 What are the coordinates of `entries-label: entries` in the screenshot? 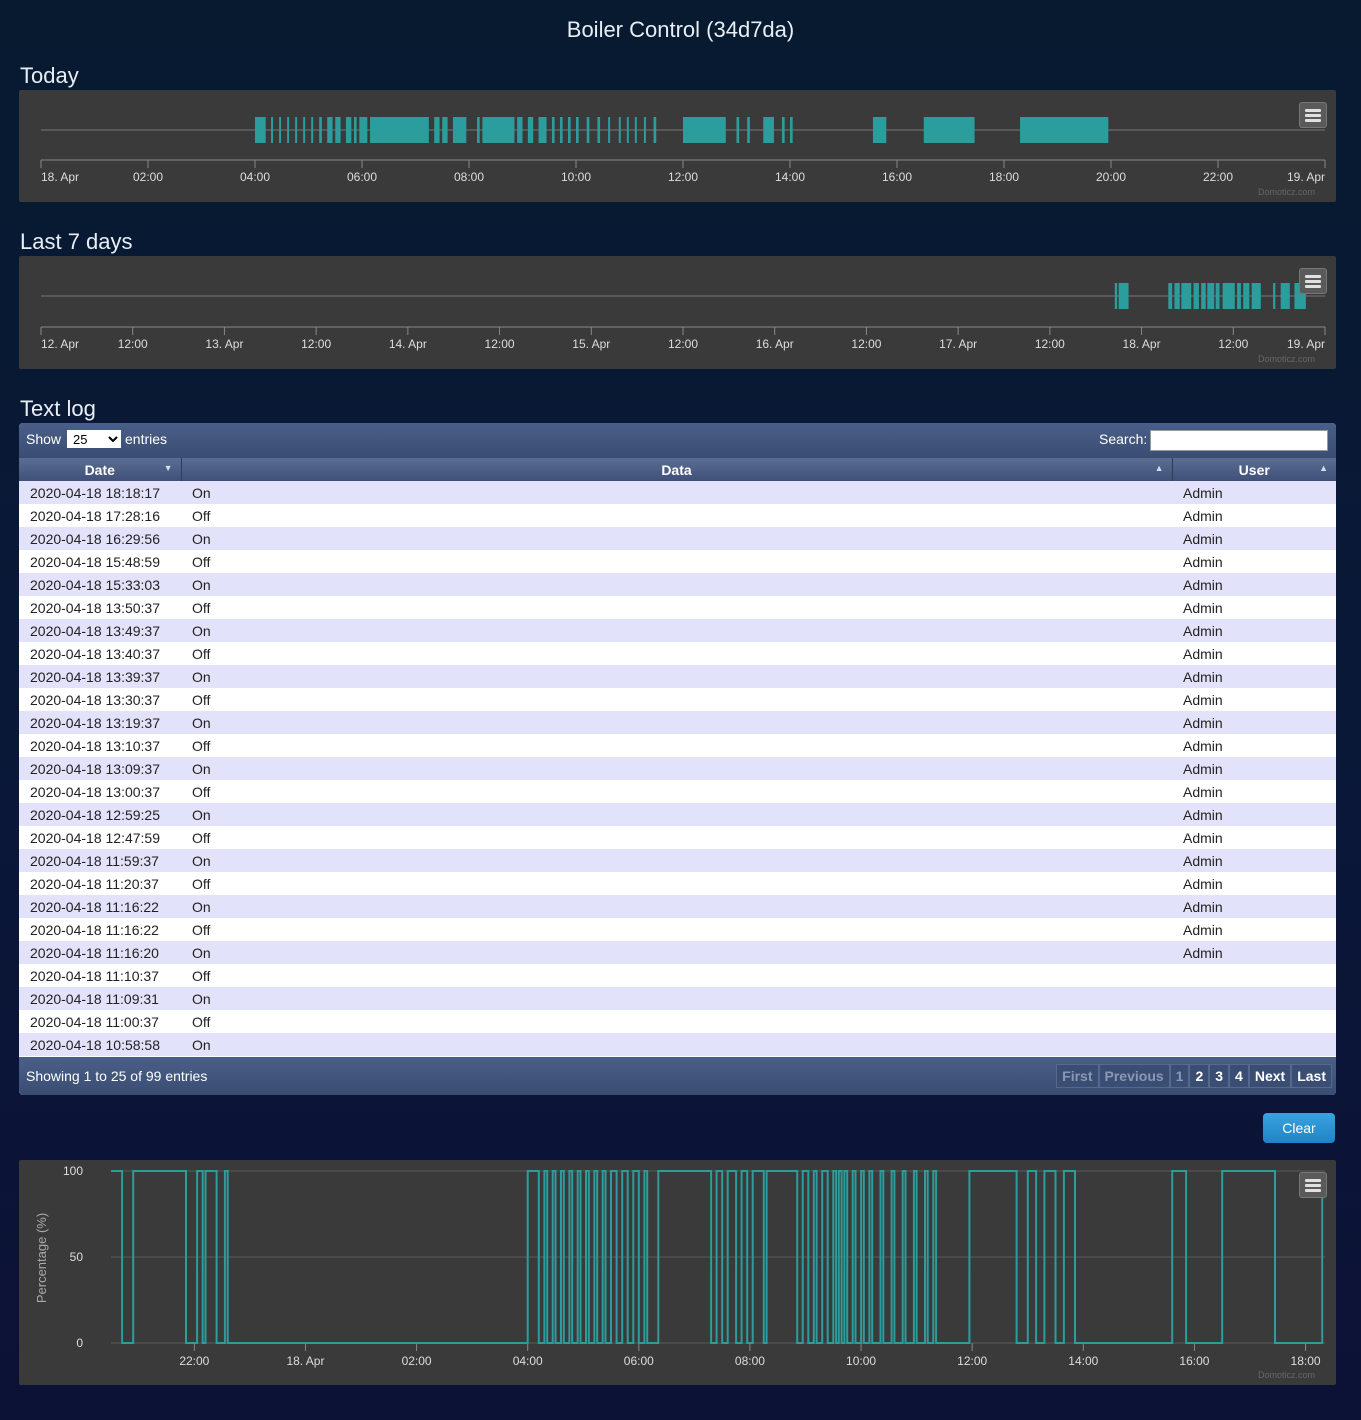 It's located at (146, 439).